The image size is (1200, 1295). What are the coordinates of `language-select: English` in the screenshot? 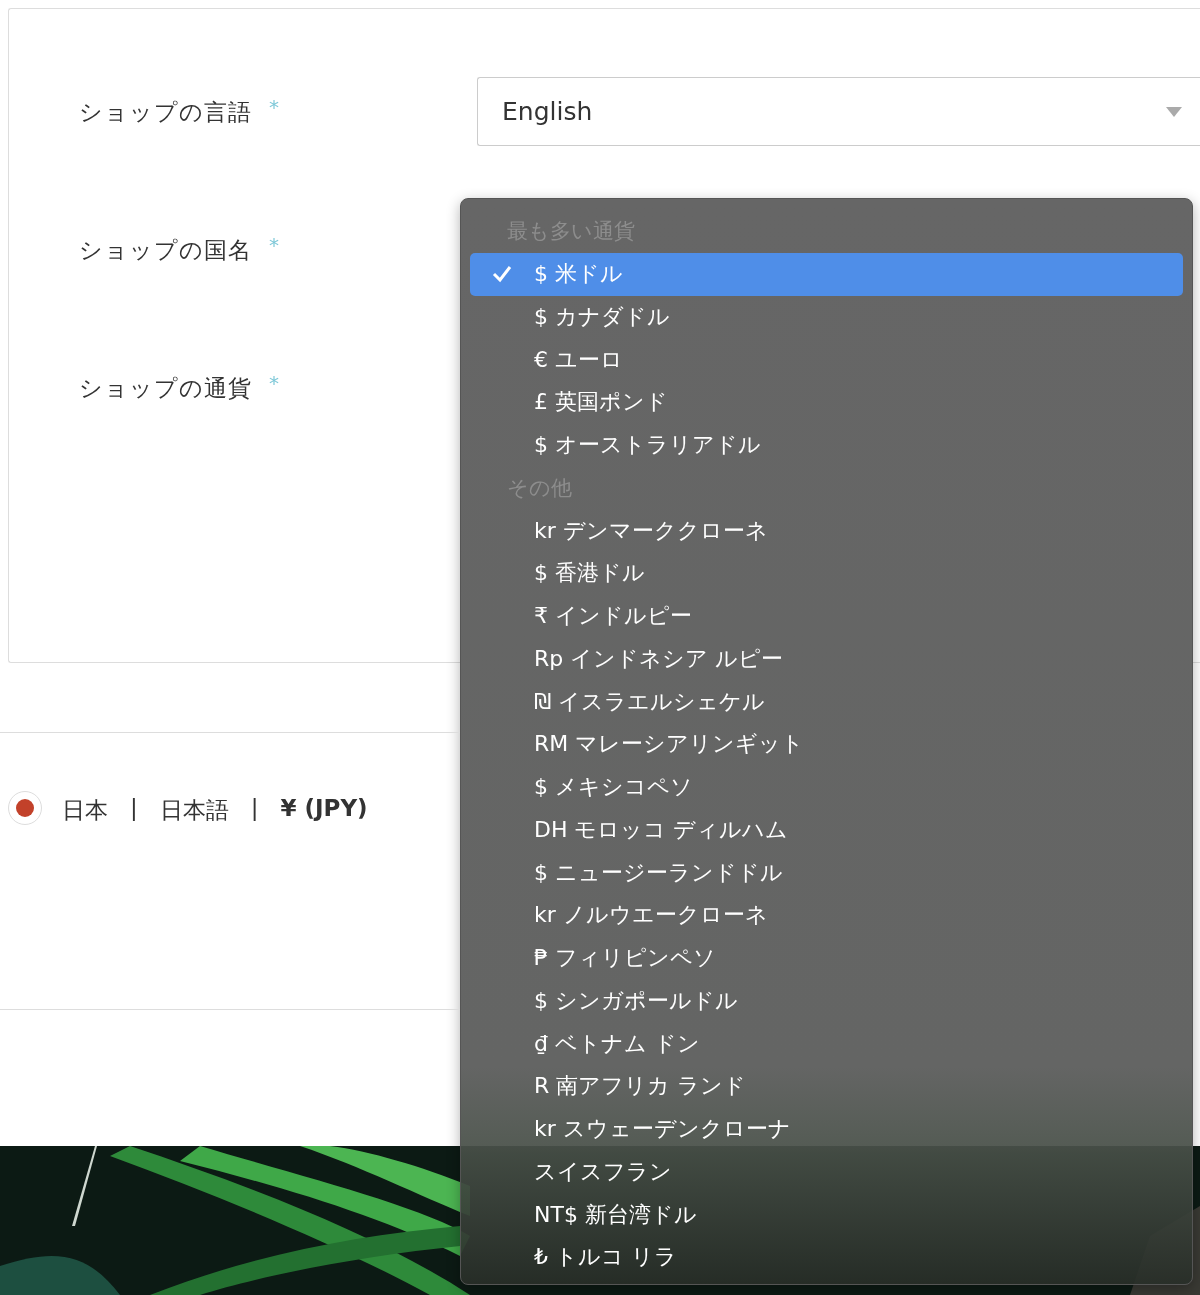 It's located at (838, 111).